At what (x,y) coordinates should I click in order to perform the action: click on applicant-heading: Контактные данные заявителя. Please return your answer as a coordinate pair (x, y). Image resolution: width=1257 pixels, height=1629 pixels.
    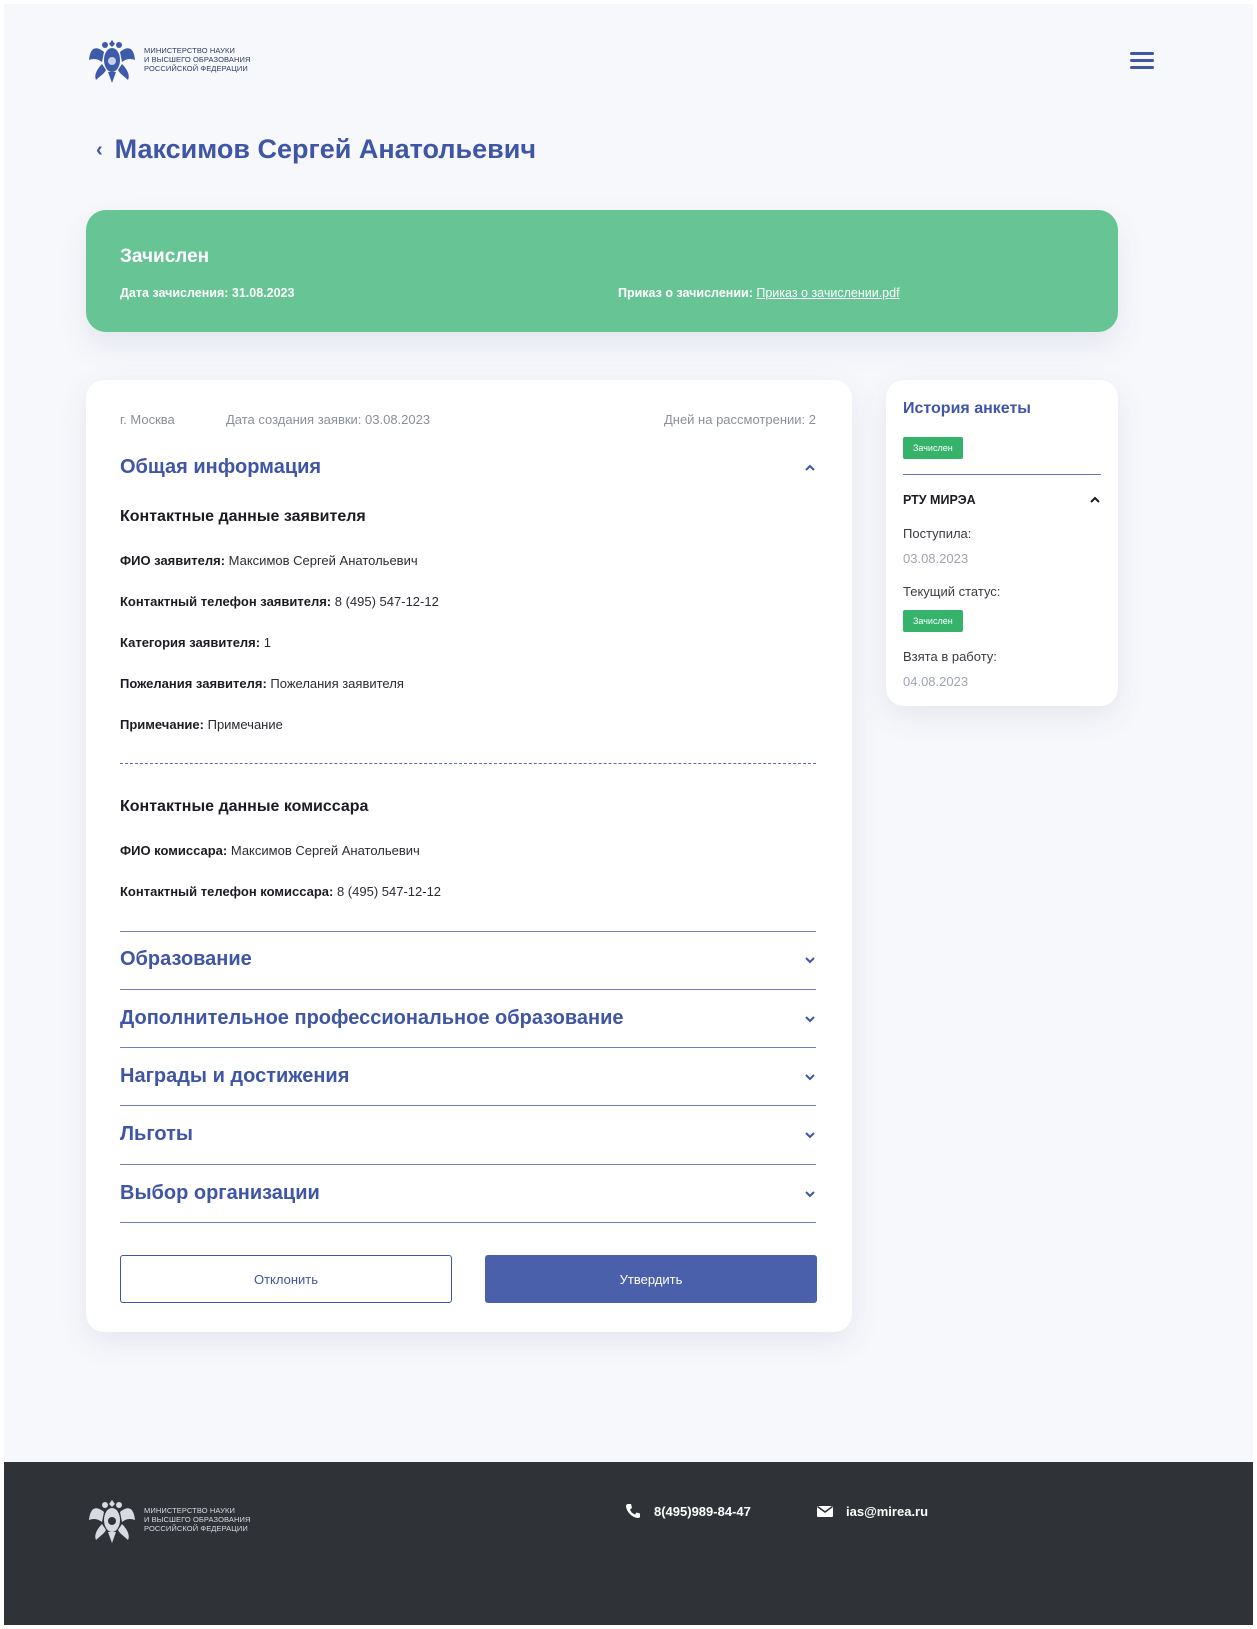
    Looking at the image, I should click on (243, 516).